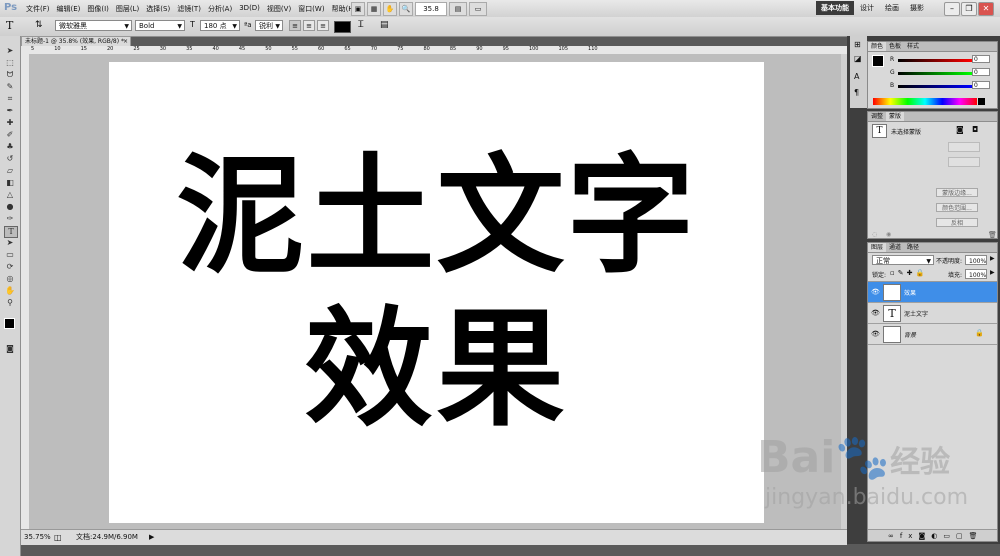  What do you see at coordinates (10, 243) in the screenshot?
I see `path-select-tool-icon: ➤` at bounding box center [10, 243].